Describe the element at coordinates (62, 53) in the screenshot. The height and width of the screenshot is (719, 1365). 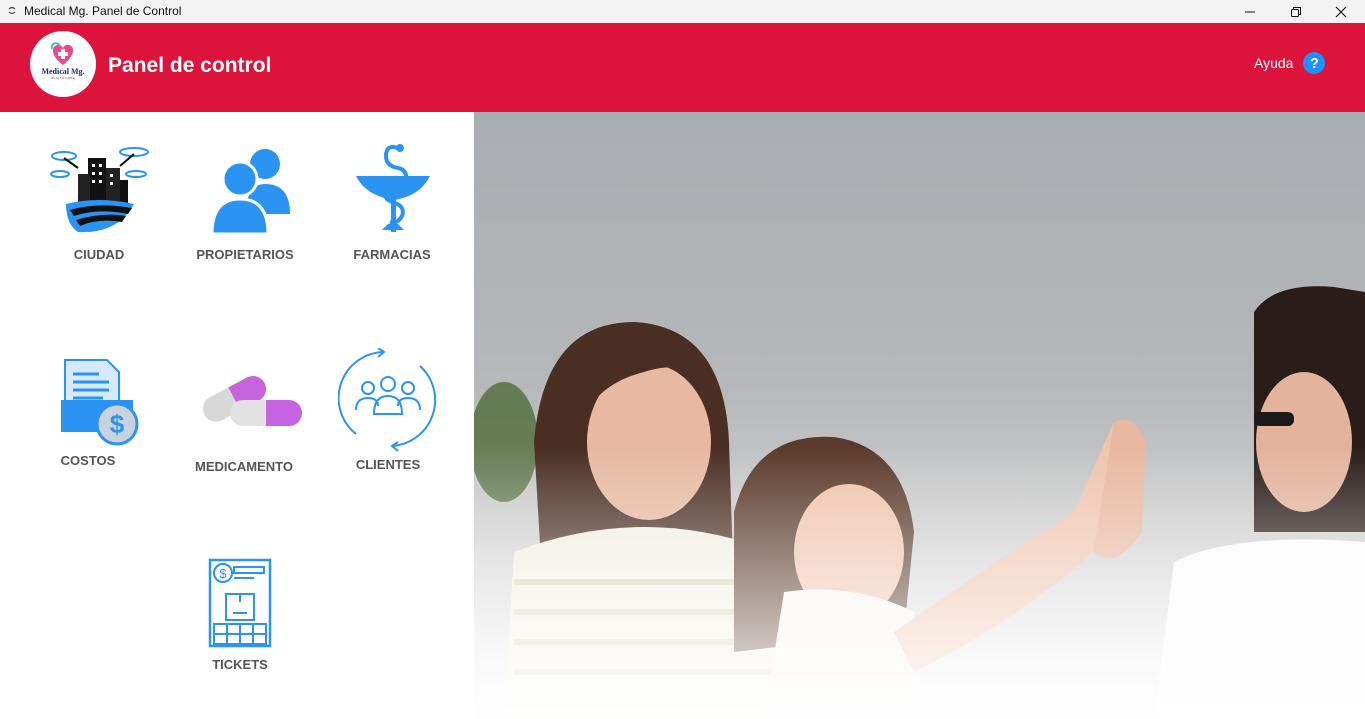
I see `heart-logo-icon` at that location.